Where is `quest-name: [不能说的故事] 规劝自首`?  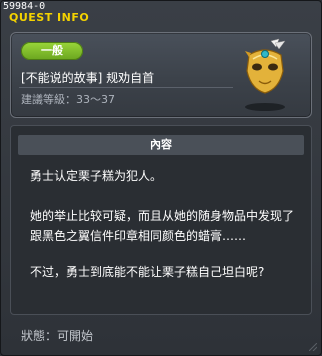 quest-name: [不能说的故事] 规劝自首 is located at coordinates (88, 78).